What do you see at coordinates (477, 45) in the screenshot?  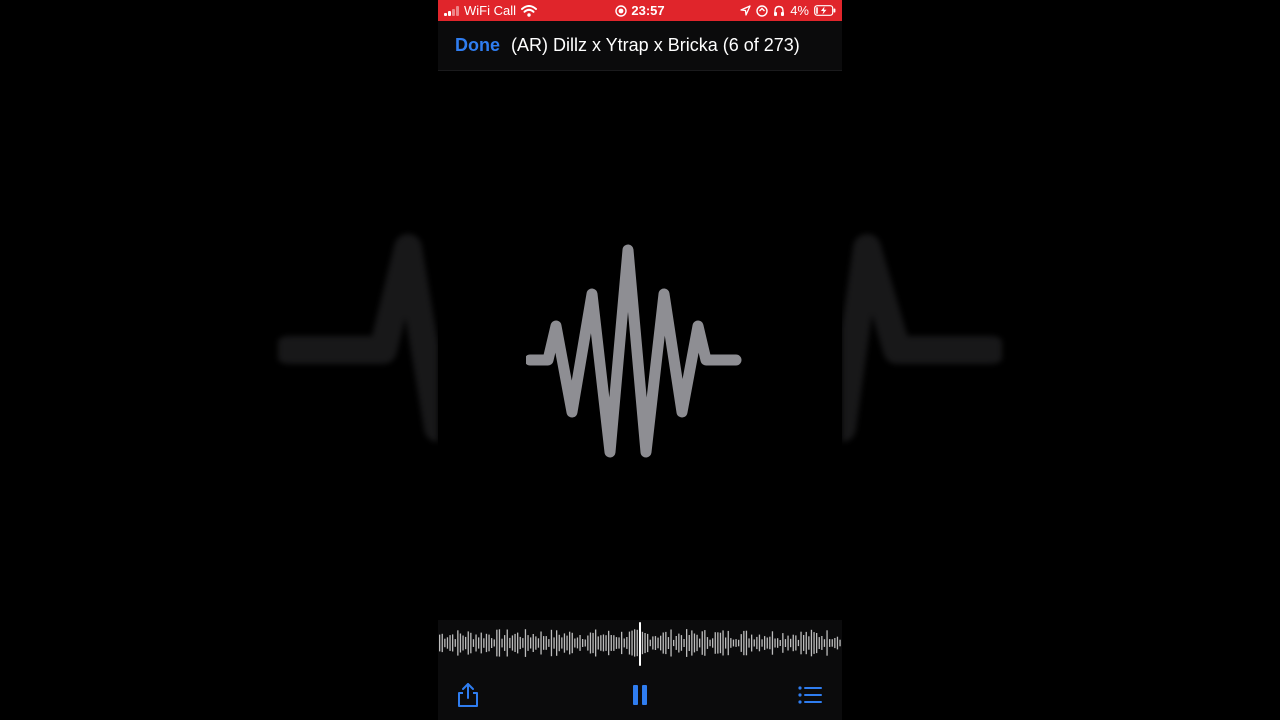 I see `done-button: Done` at bounding box center [477, 45].